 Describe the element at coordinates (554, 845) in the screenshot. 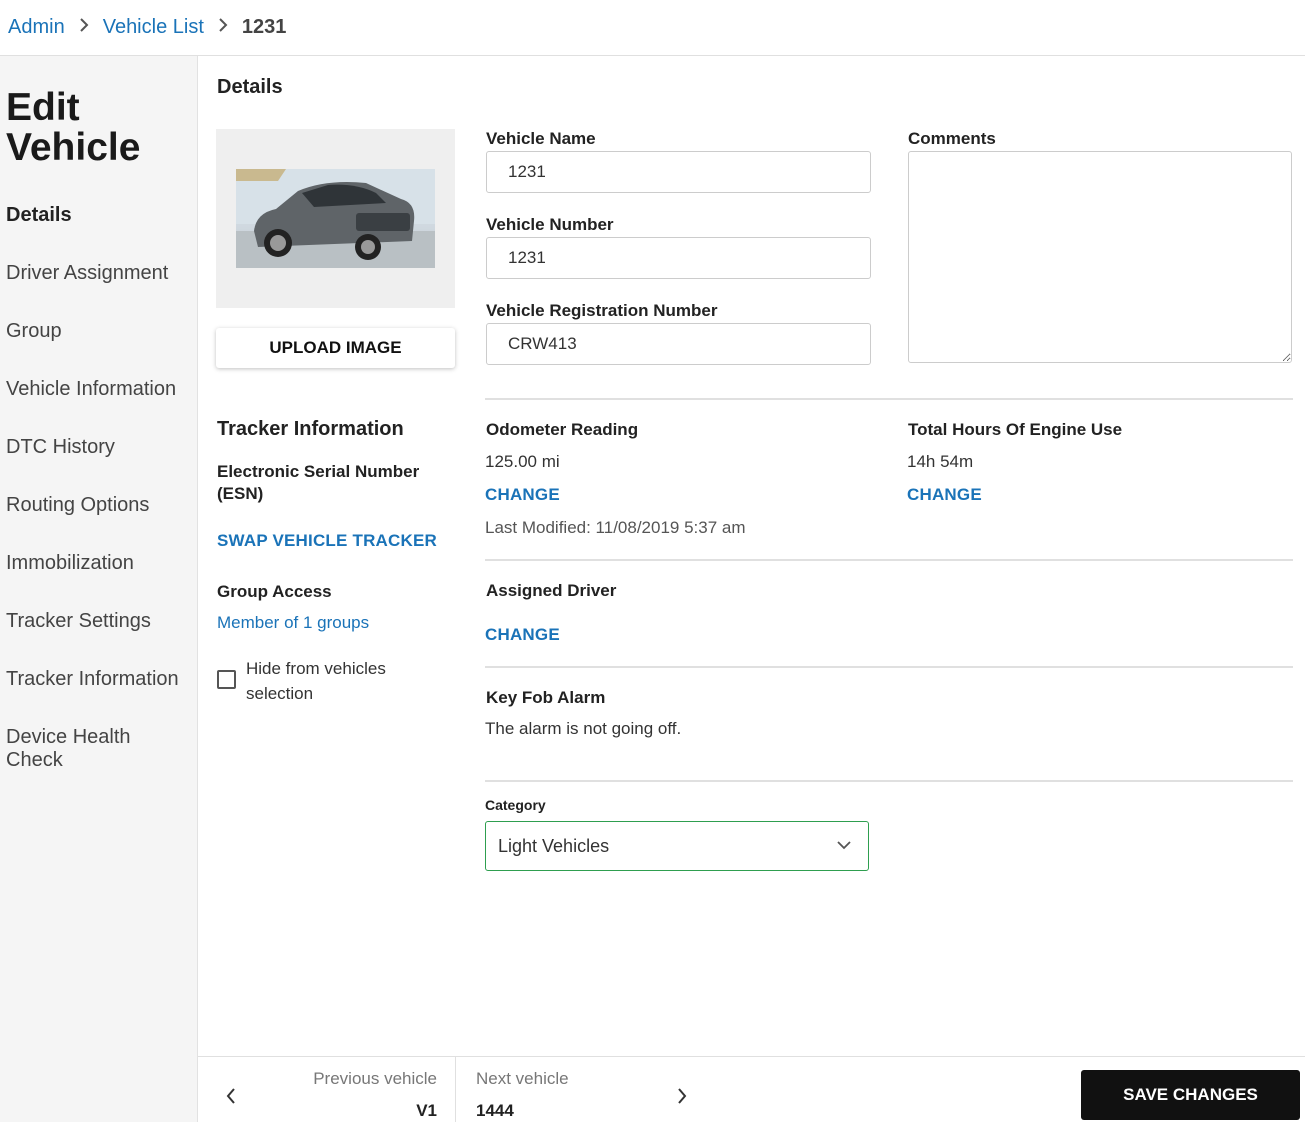

I see `category-selected-value: Light Vehicles` at that location.